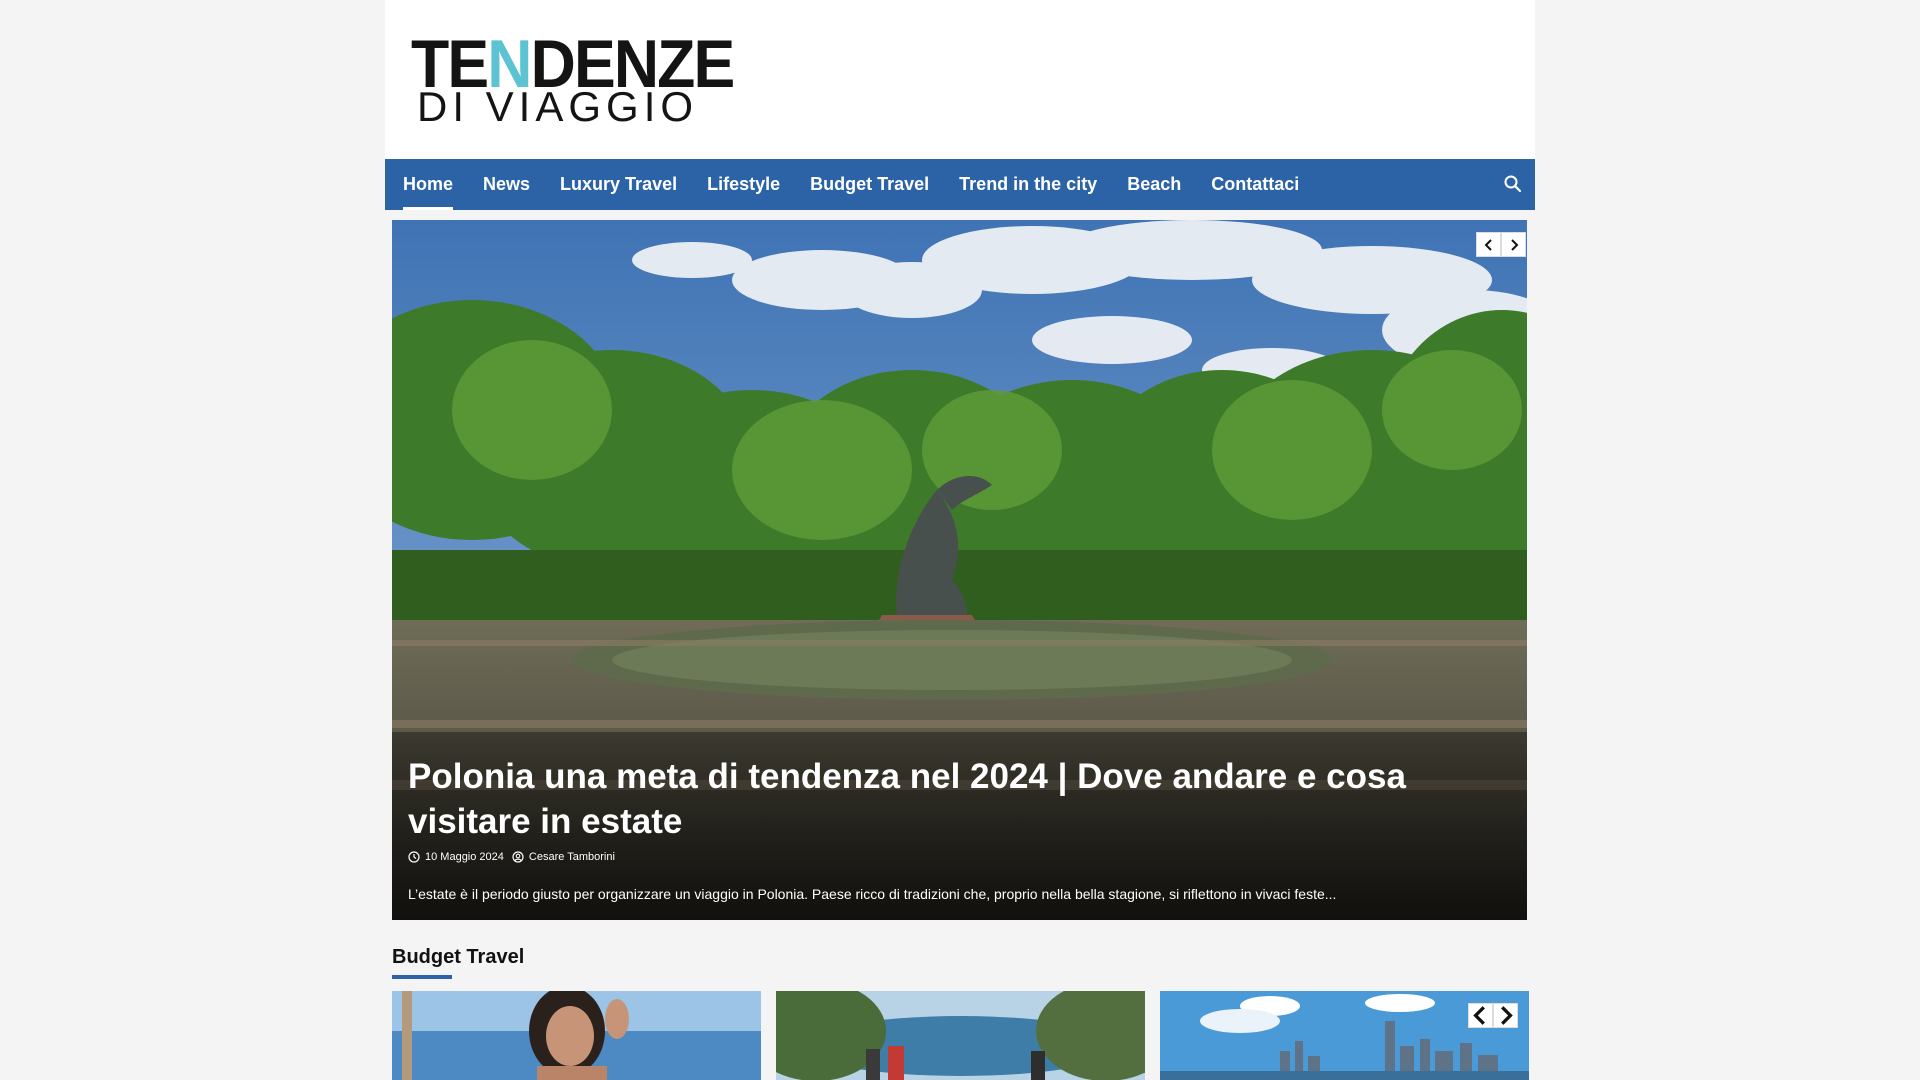 This screenshot has height=1080, width=1920. Describe the element at coordinates (869, 184) in the screenshot. I see `nav-item-budget-travel: Budget Travel` at that location.